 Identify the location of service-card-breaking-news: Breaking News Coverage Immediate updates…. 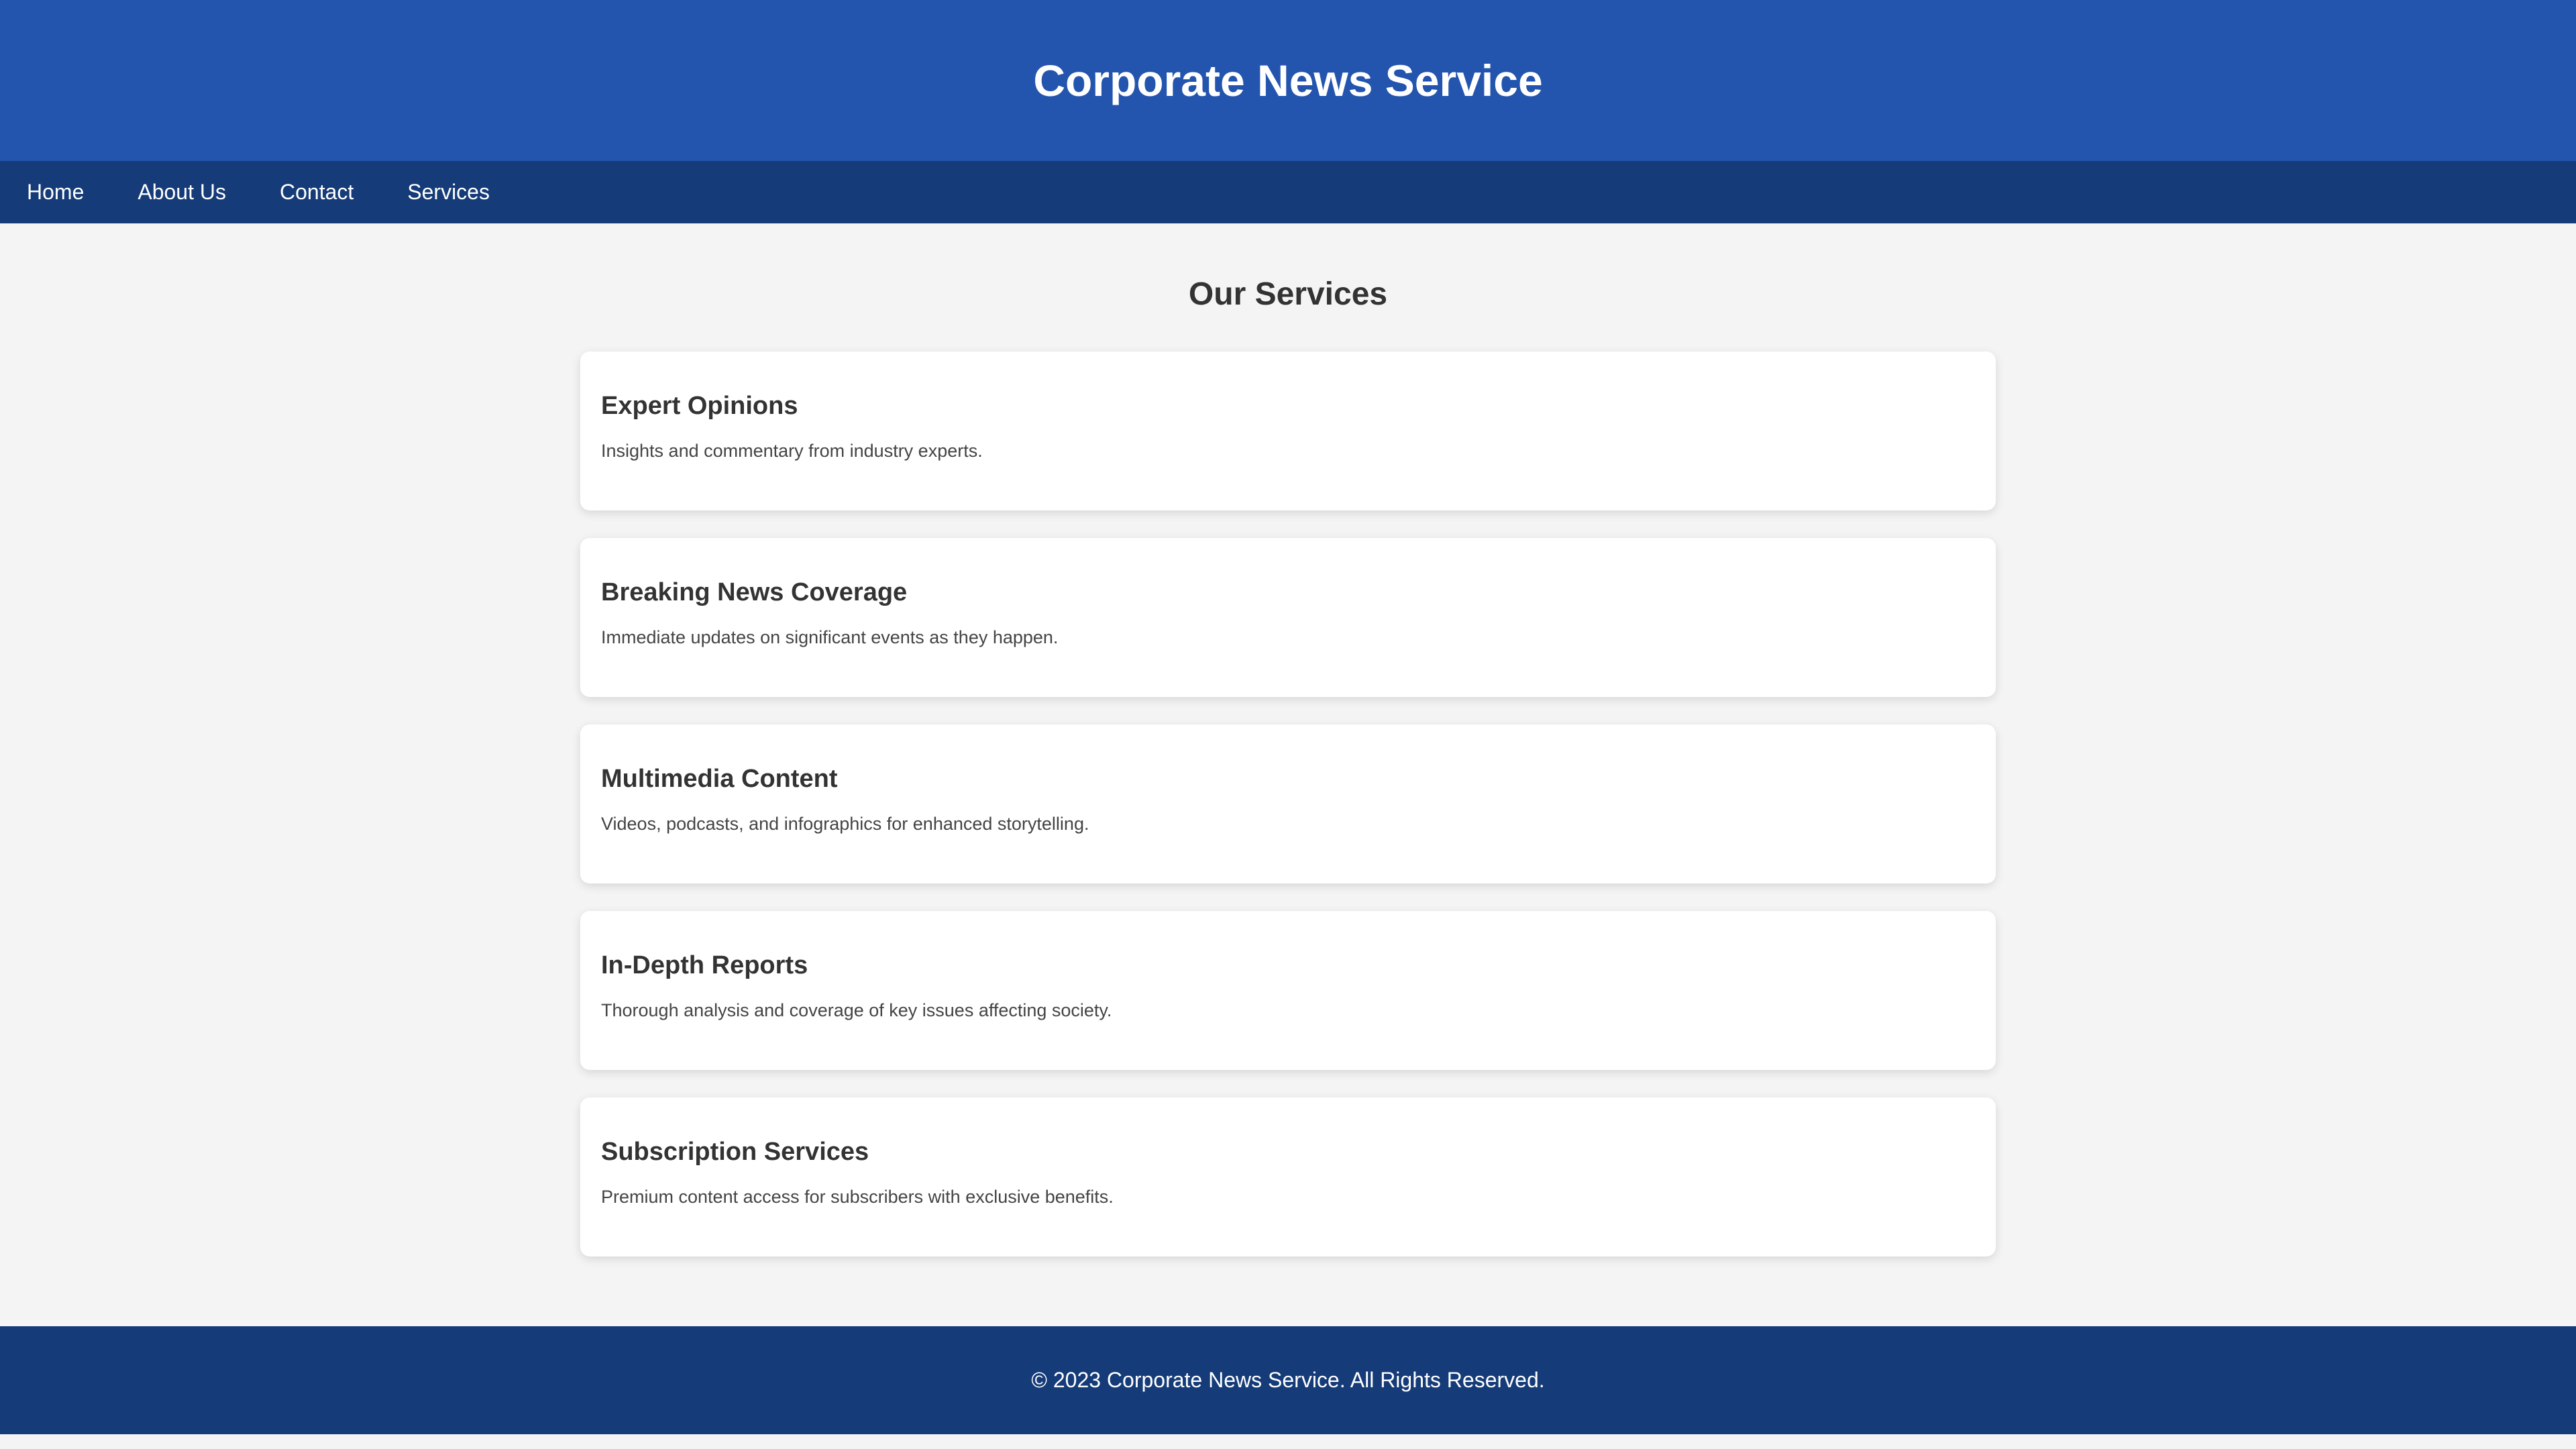
(1288, 617).